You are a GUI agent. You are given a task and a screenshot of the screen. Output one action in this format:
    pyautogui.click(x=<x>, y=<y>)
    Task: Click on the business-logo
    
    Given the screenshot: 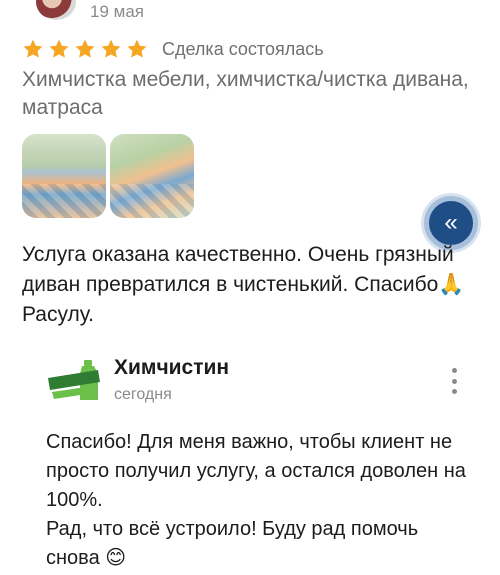 What is the action you would take?
    pyautogui.click(x=74, y=380)
    